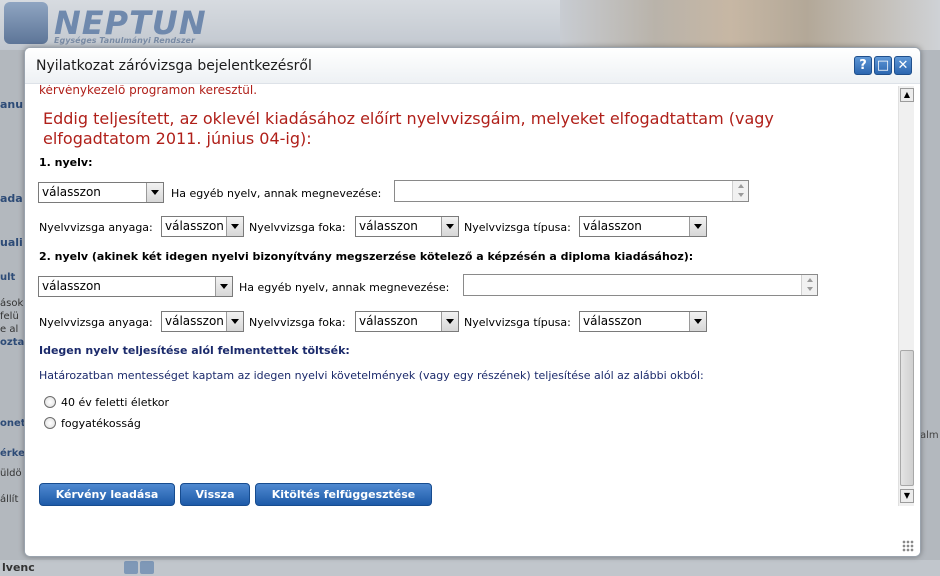 Image resolution: width=940 pixels, height=576 pixels. What do you see at coordinates (26, 23) in the screenshot?
I see `logo-mark-icon` at bounding box center [26, 23].